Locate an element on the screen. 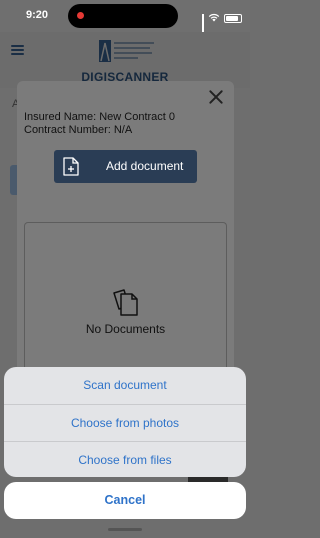 The image size is (320, 538). battery-icon is located at coordinates (233, 18).